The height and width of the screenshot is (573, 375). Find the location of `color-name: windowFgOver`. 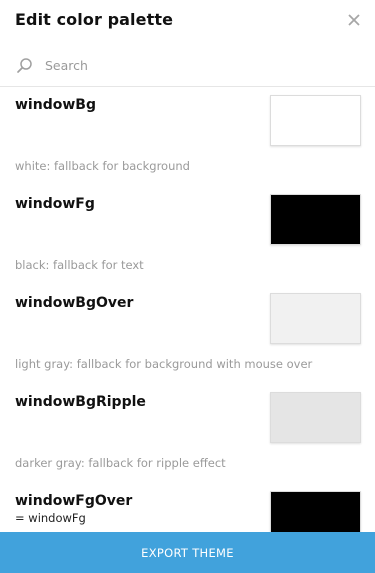

color-name: windowFgOver is located at coordinates (74, 501).